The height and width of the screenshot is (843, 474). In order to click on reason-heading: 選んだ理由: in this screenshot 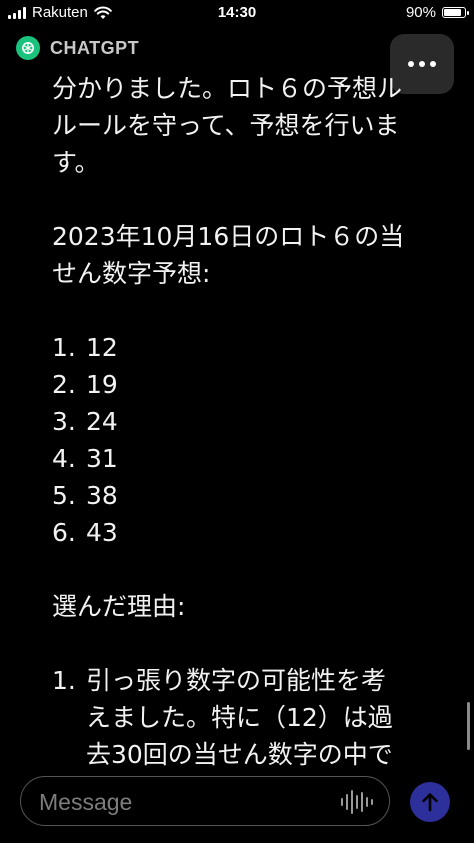, I will do `click(119, 606)`.